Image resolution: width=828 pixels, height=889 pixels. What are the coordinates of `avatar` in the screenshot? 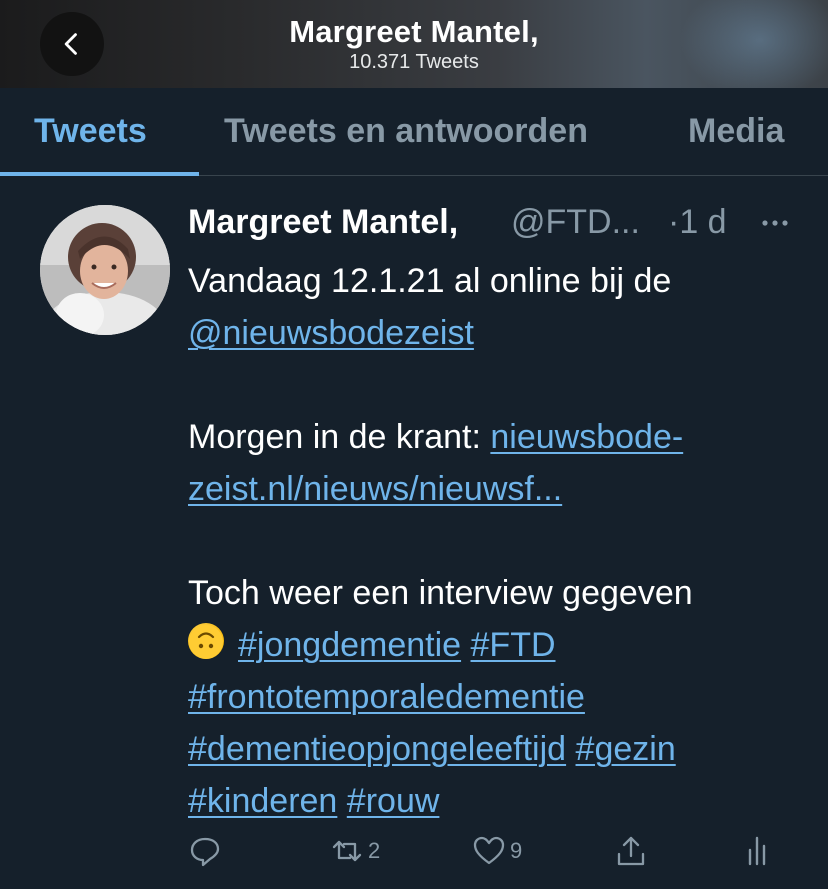 It's located at (105, 270).